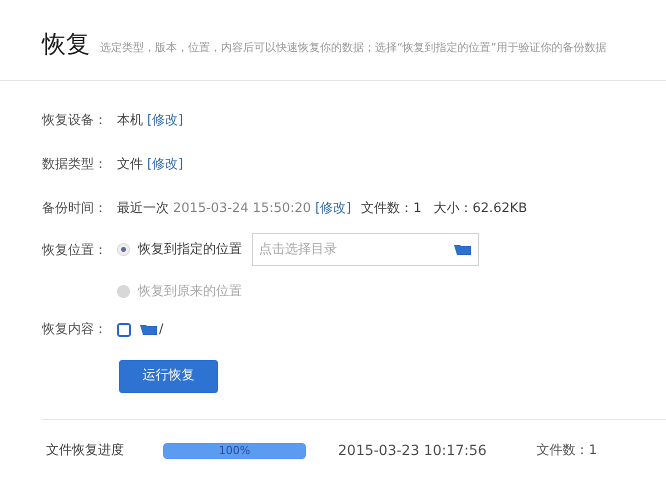  What do you see at coordinates (161, 329) in the screenshot?
I see `content-path: /` at bounding box center [161, 329].